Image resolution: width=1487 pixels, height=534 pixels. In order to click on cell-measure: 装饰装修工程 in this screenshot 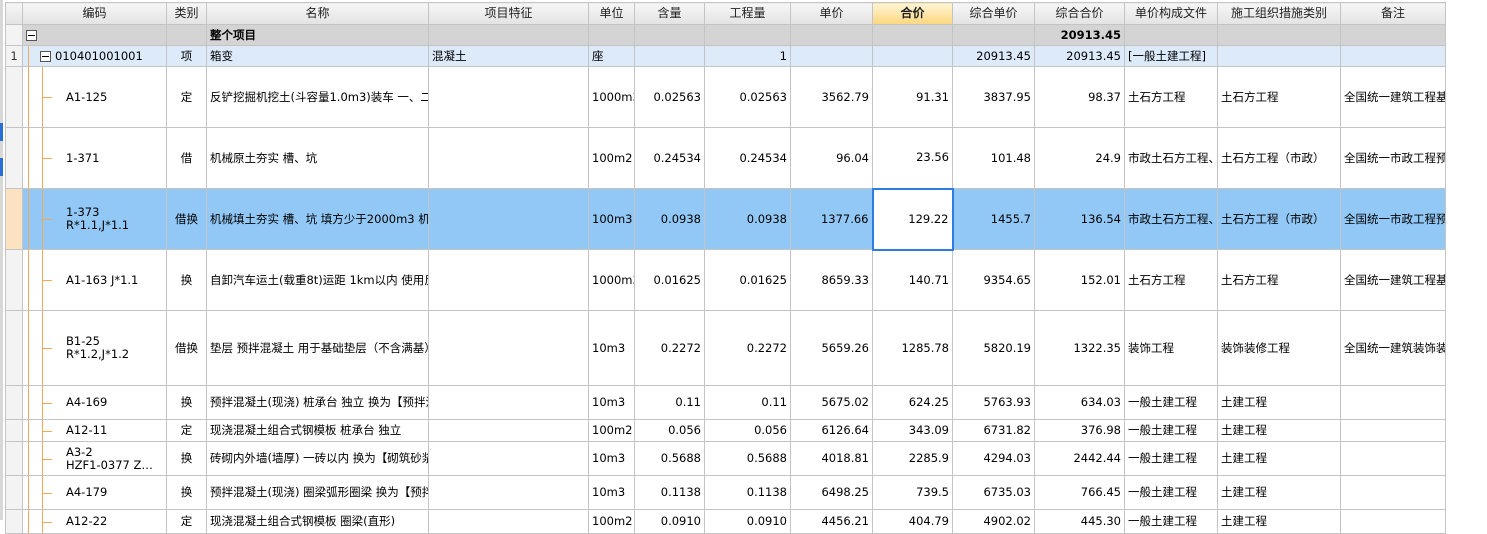, I will do `click(1279, 348)`.